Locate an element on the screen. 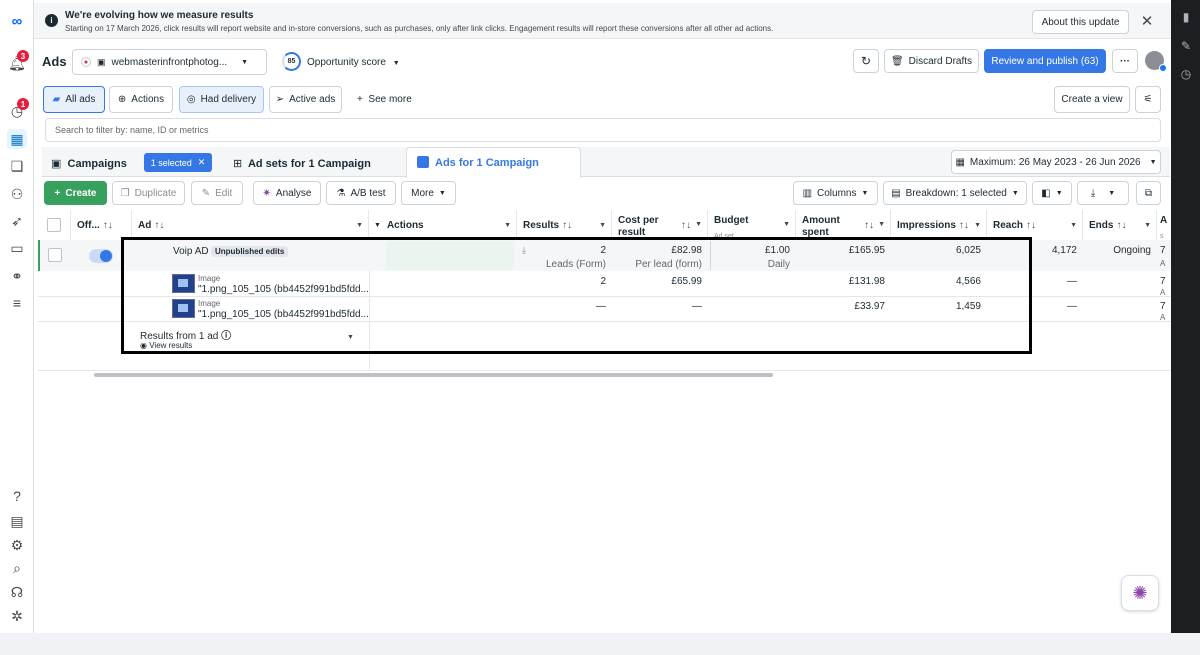 The height and width of the screenshot is (655, 1200). bug-report-icon: ✲ is located at coordinates (17, 616).